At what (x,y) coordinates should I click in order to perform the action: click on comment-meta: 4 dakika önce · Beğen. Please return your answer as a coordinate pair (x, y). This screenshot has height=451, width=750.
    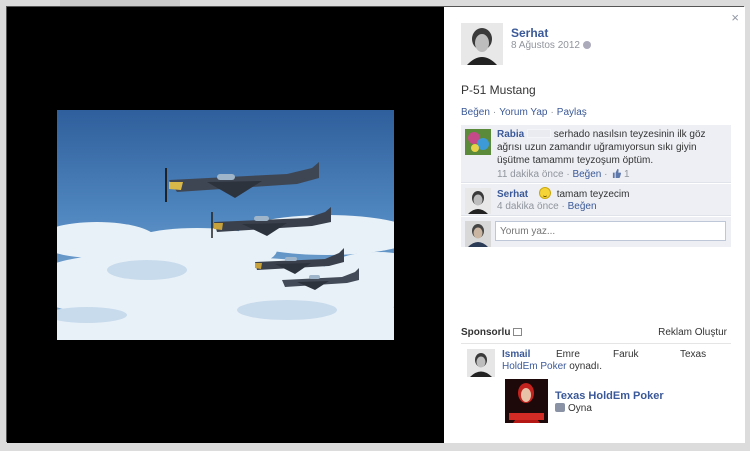
    Looking at the image, I should click on (547, 206).